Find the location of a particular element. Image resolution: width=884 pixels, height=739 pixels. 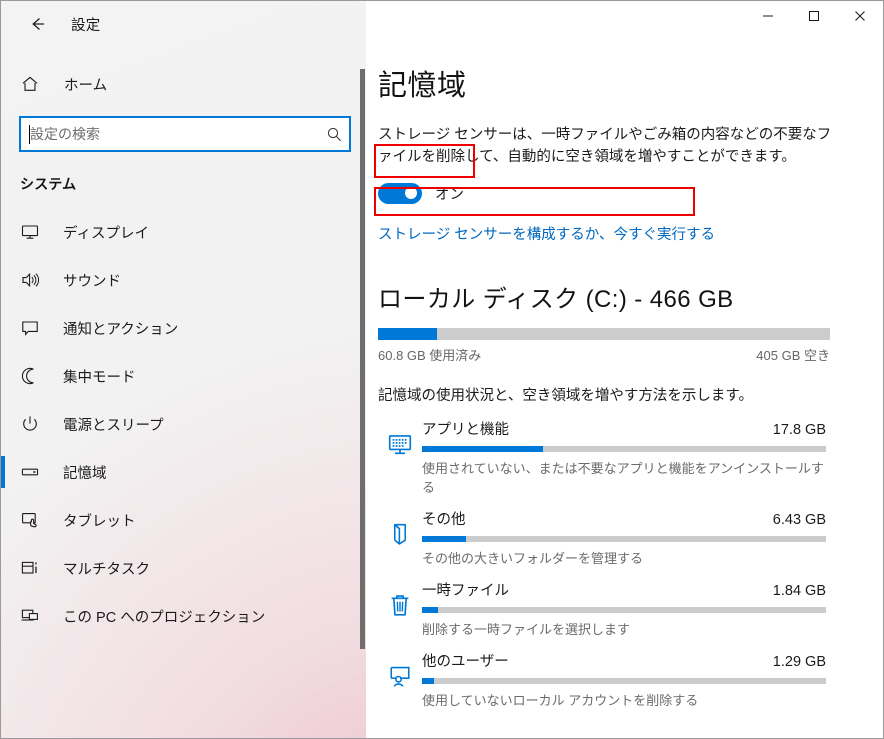

storage-item-subtext: 使用されていない、または不要なアプリと機能をアンインストールする is located at coordinates (623, 478).